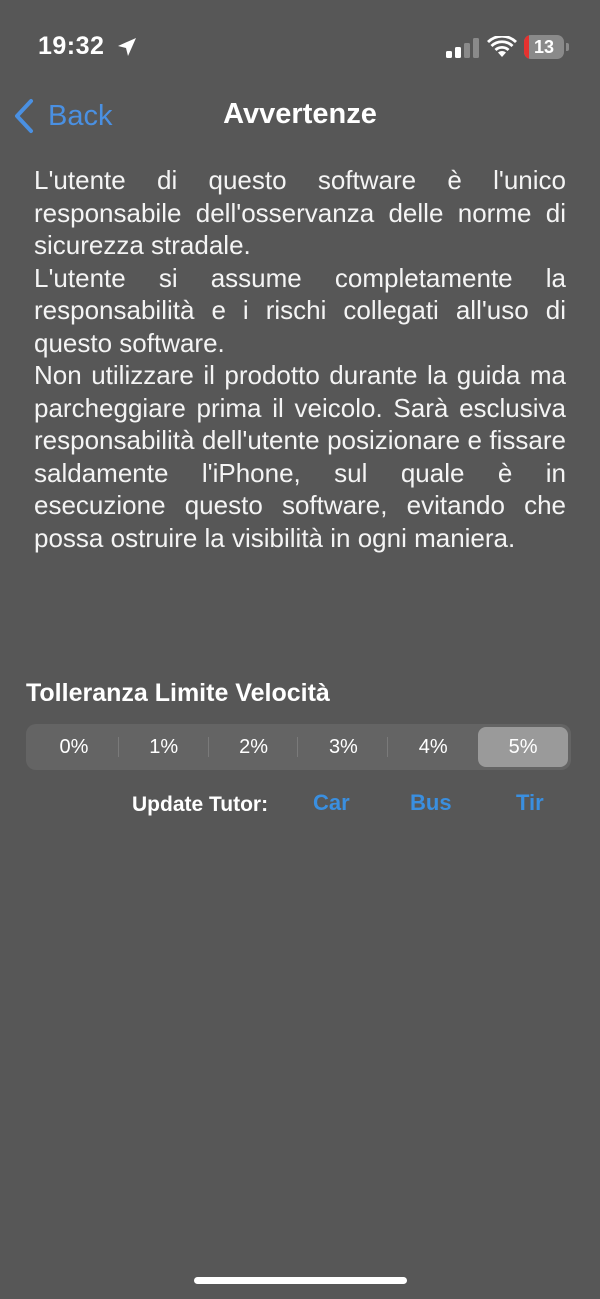 The width and height of the screenshot is (600, 1299). Describe the element at coordinates (462, 48) in the screenshot. I see `signal-bars-icon` at that location.